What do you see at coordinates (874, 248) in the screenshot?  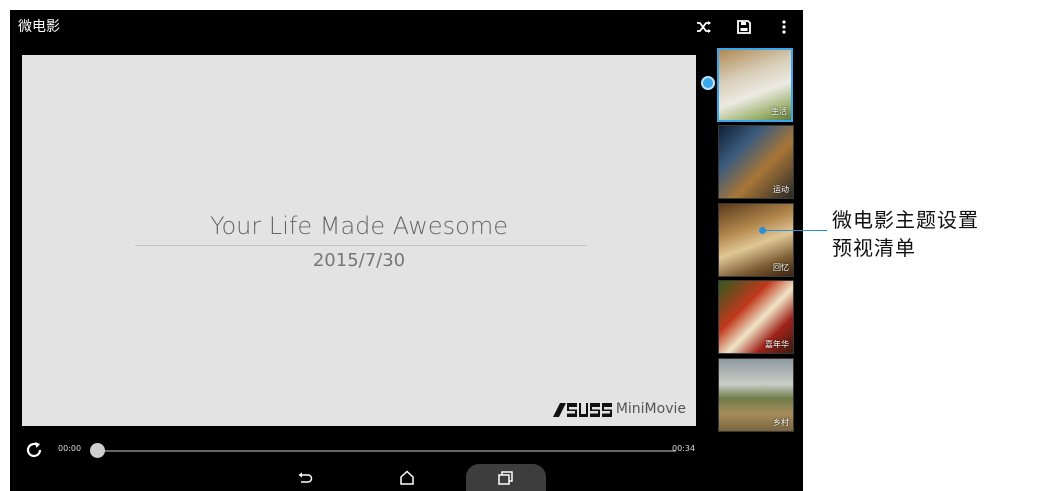 I see `callout-line-2: 预视清单` at bounding box center [874, 248].